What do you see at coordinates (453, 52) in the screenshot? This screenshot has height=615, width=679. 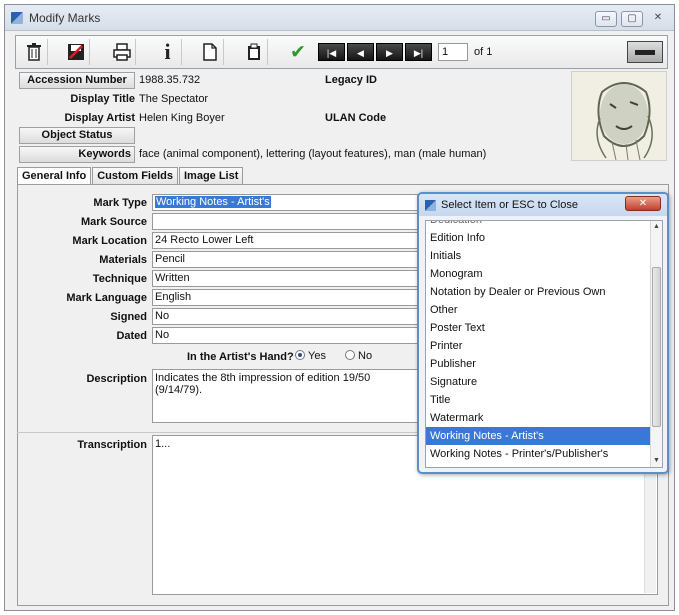 I see `page-number-input: 1` at bounding box center [453, 52].